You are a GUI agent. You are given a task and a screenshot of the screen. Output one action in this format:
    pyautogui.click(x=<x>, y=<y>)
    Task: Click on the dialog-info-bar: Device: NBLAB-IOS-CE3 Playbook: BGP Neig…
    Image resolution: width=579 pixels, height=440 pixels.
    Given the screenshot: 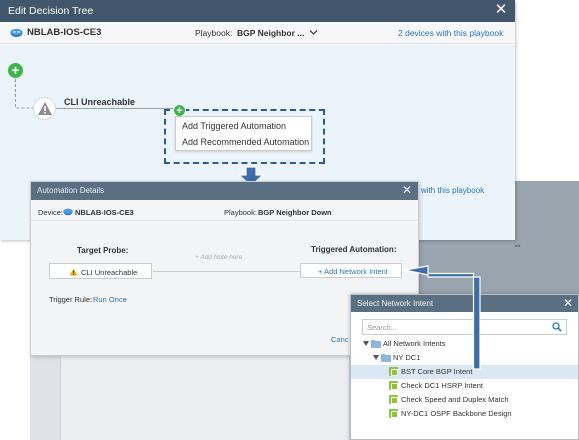 What is the action you would take?
    pyautogui.click(x=224, y=210)
    